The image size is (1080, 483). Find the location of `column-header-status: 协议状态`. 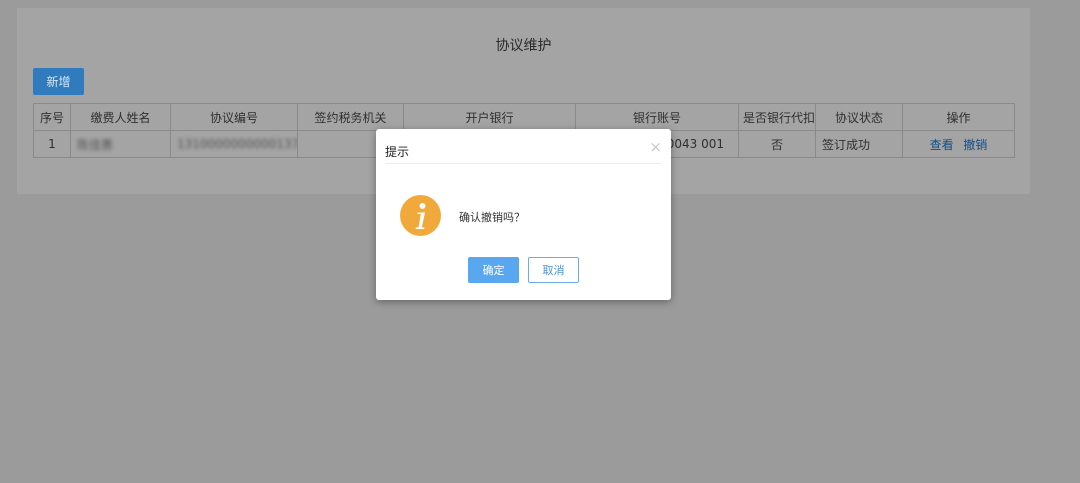

column-header-status: 协议状态 is located at coordinates (859, 117).